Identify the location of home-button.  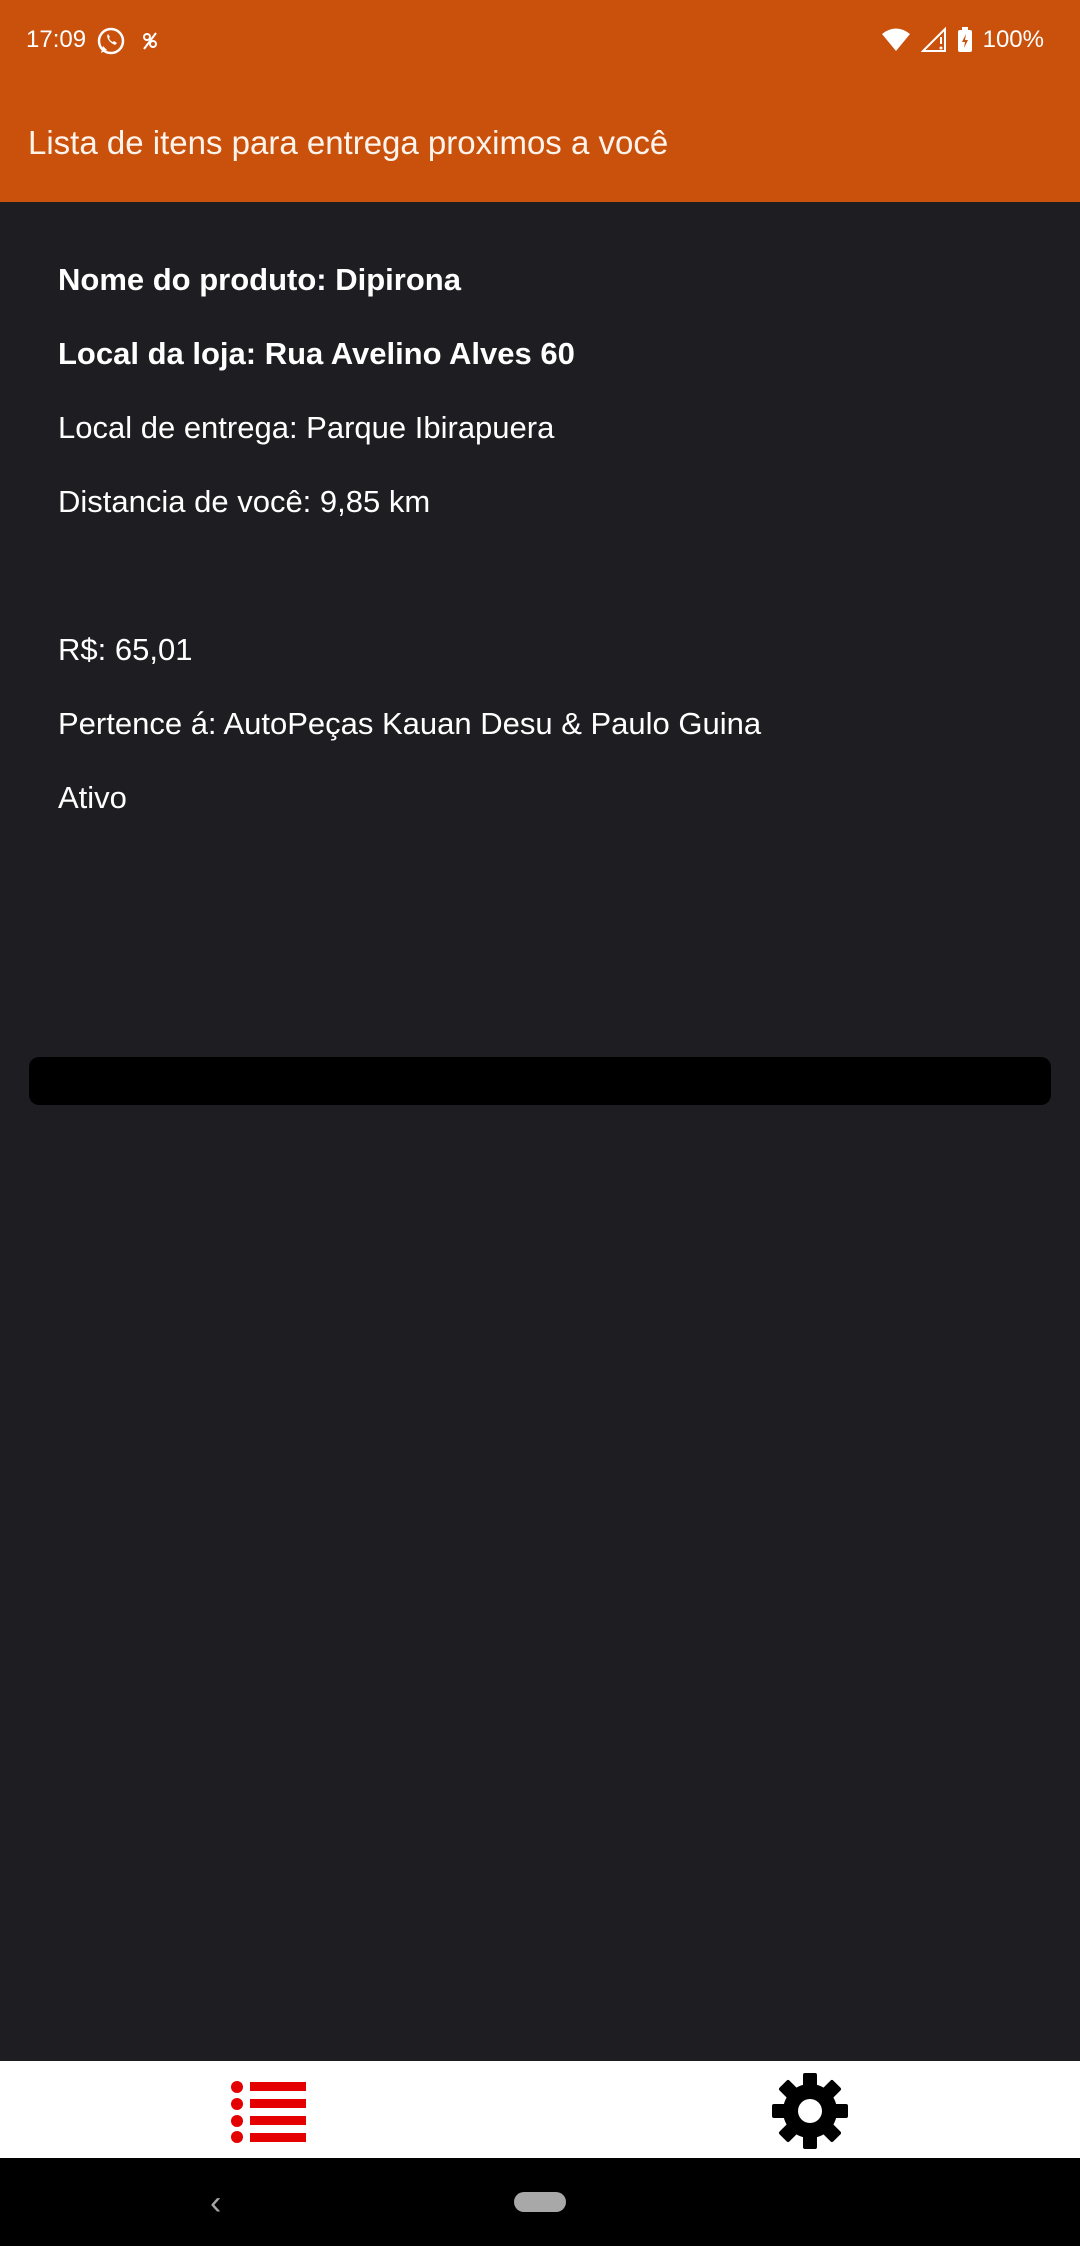
(540, 2202).